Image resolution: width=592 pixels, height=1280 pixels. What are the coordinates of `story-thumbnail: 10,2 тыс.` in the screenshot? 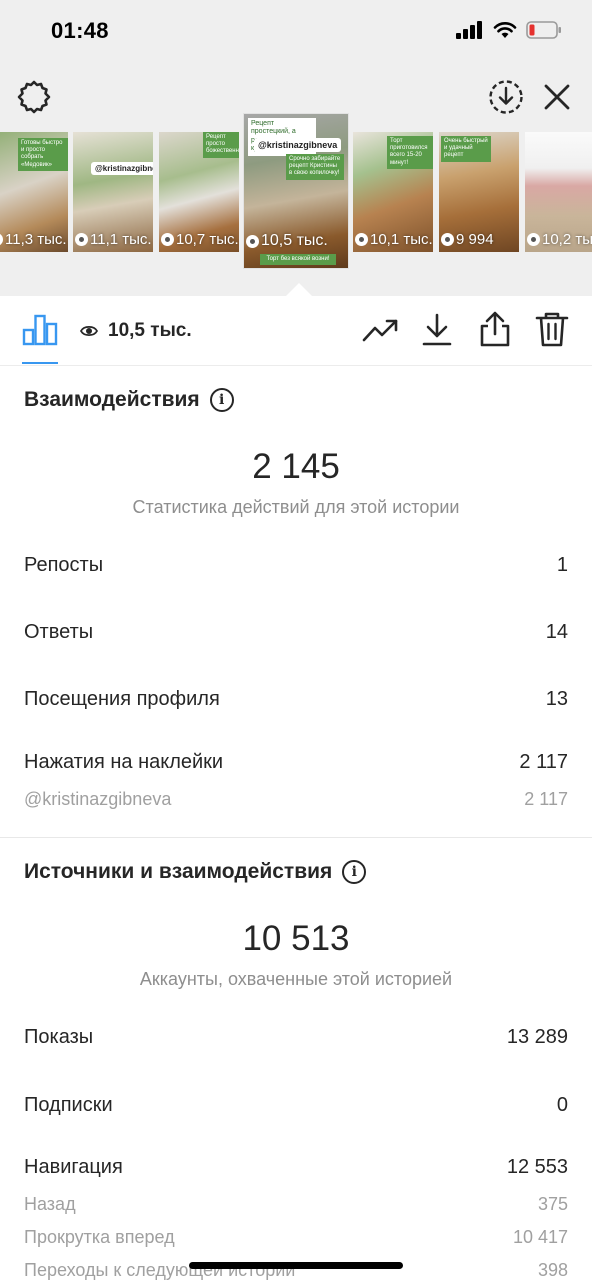 It's located at (558, 192).